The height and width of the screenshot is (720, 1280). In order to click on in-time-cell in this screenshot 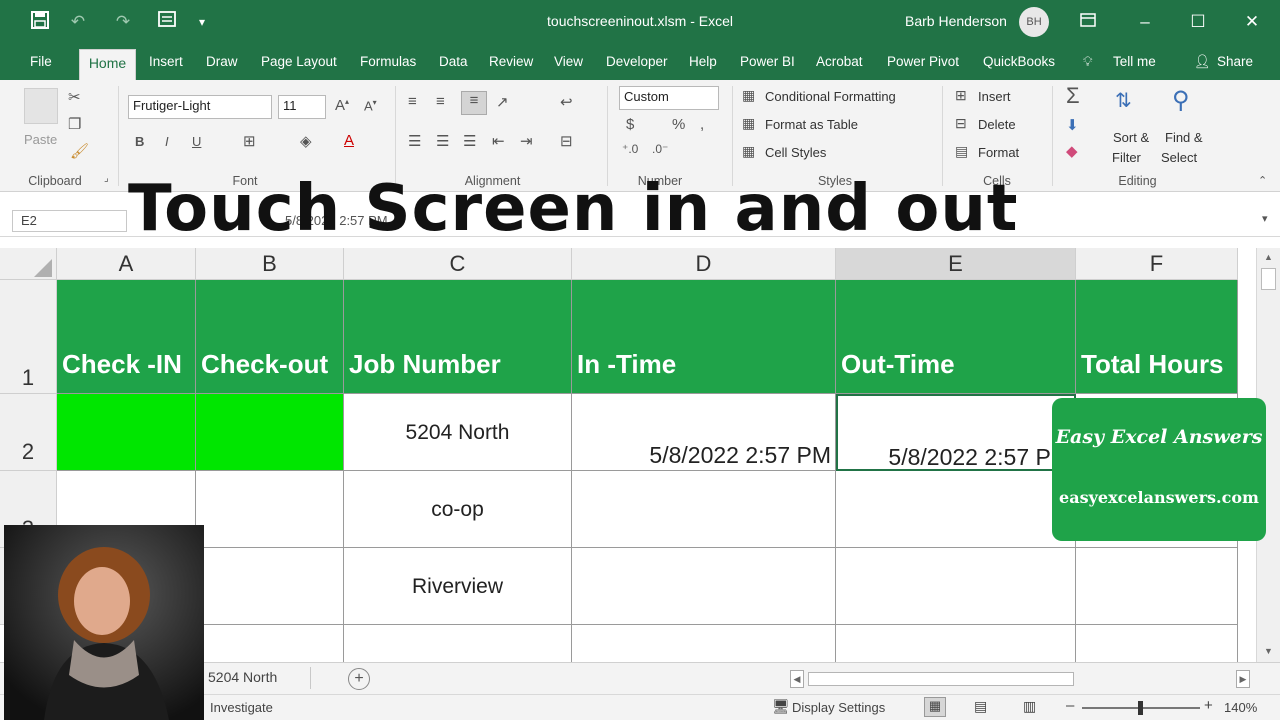, I will do `click(704, 509)`.